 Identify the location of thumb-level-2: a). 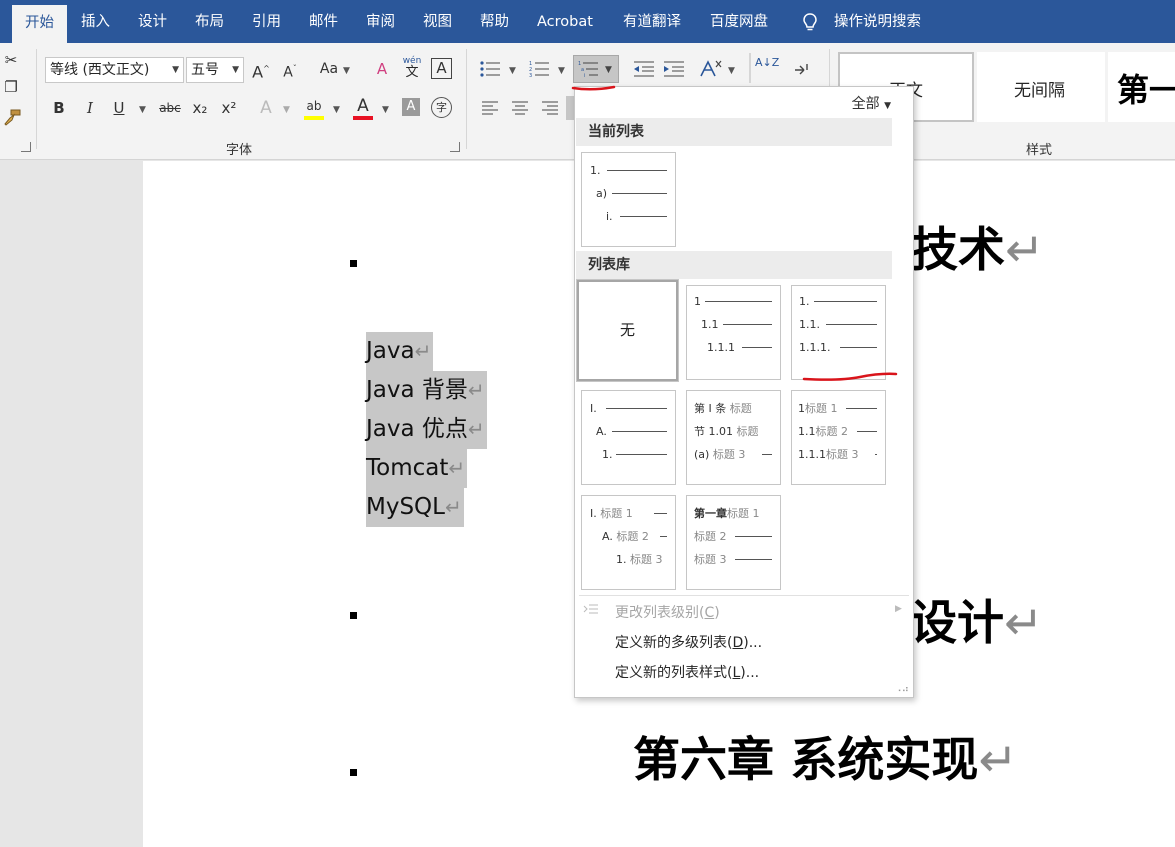
(602, 193).